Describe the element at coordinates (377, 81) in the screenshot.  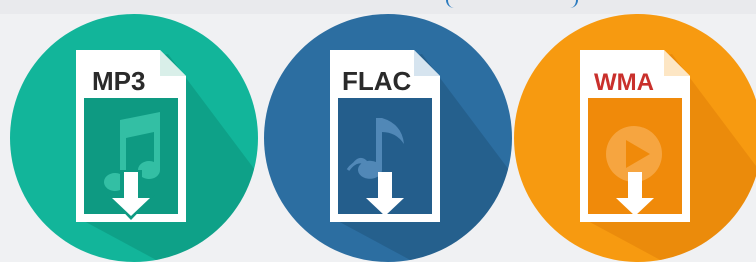
I see `badge-label: FLAC` at that location.